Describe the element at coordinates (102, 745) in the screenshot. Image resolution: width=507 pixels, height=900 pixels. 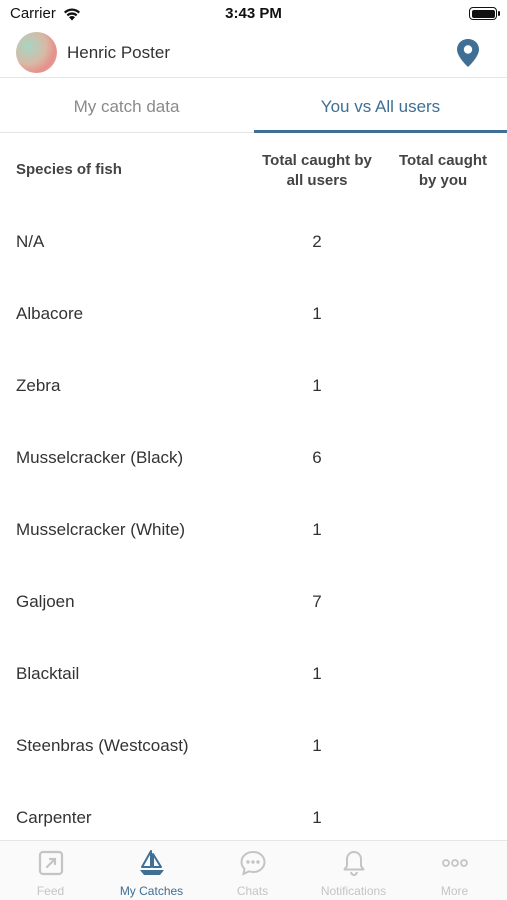
I see `species-name: Steenbras (Westcoast)` at that location.